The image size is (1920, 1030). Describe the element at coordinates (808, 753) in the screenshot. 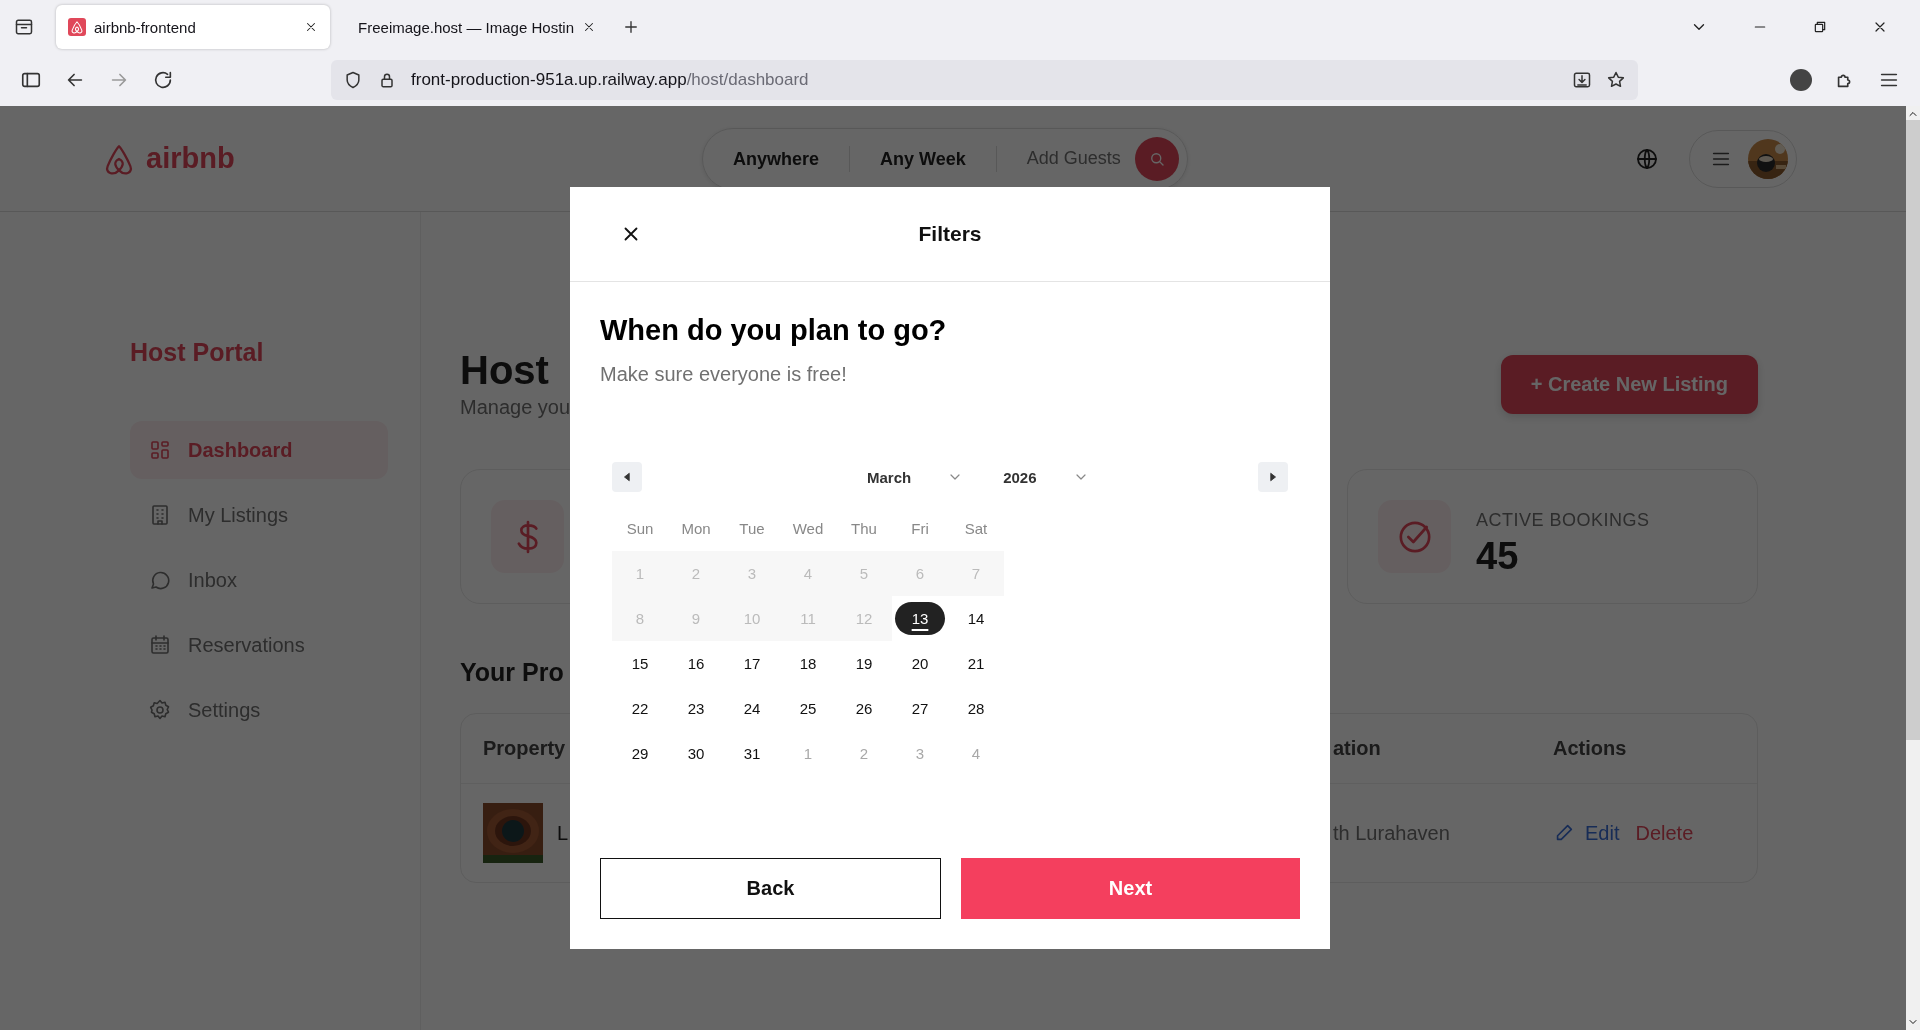

I see `calendar-day: 1` at that location.